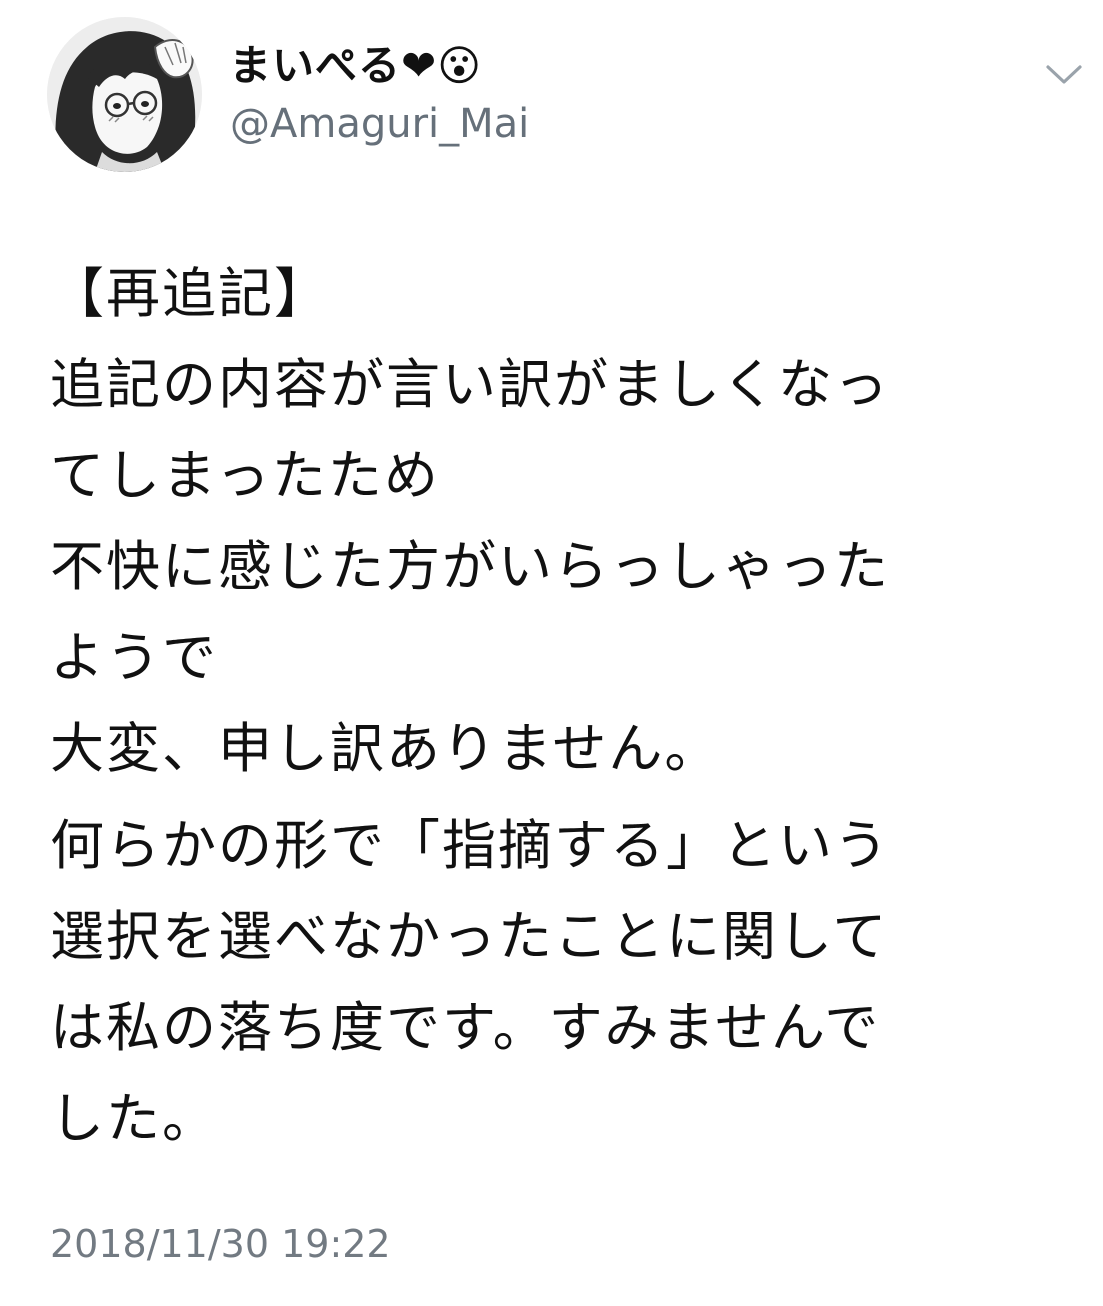  What do you see at coordinates (470, 566) in the screenshot?
I see `tweet-text-line: 不快に感じた方がいらっしゃった` at bounding box center [470, 566].